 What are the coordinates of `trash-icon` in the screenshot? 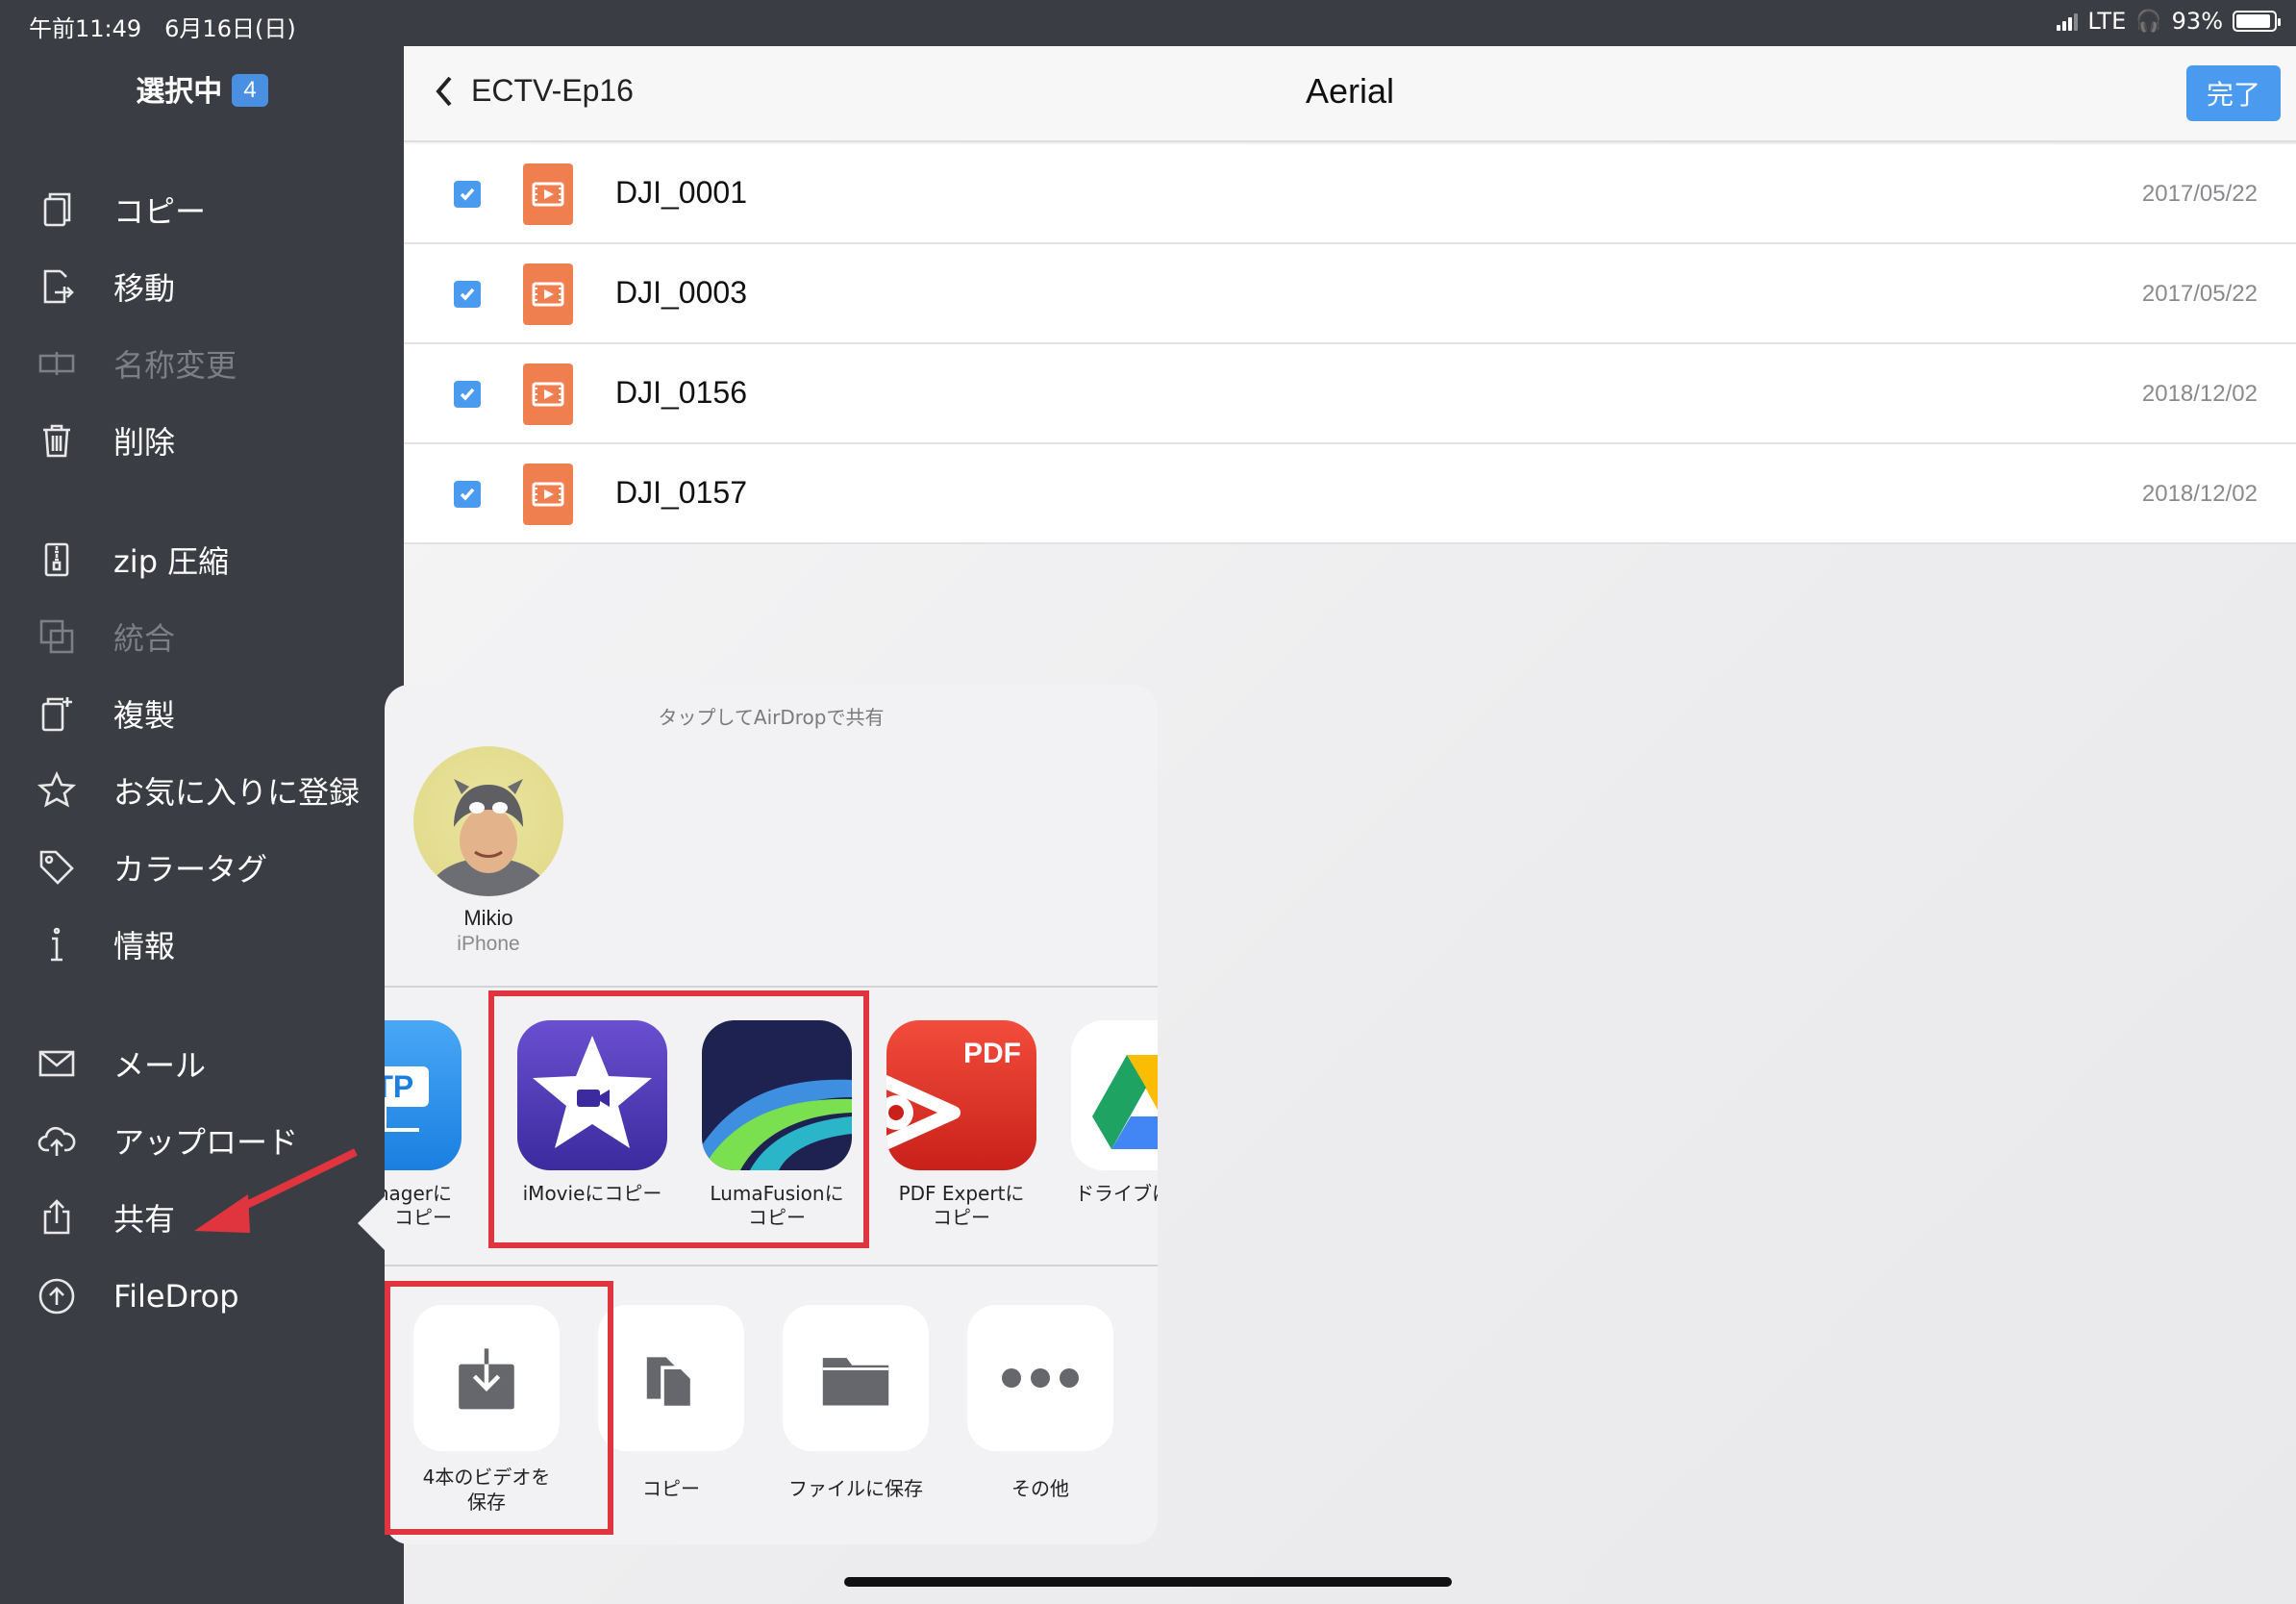 It's located at (57, 440).